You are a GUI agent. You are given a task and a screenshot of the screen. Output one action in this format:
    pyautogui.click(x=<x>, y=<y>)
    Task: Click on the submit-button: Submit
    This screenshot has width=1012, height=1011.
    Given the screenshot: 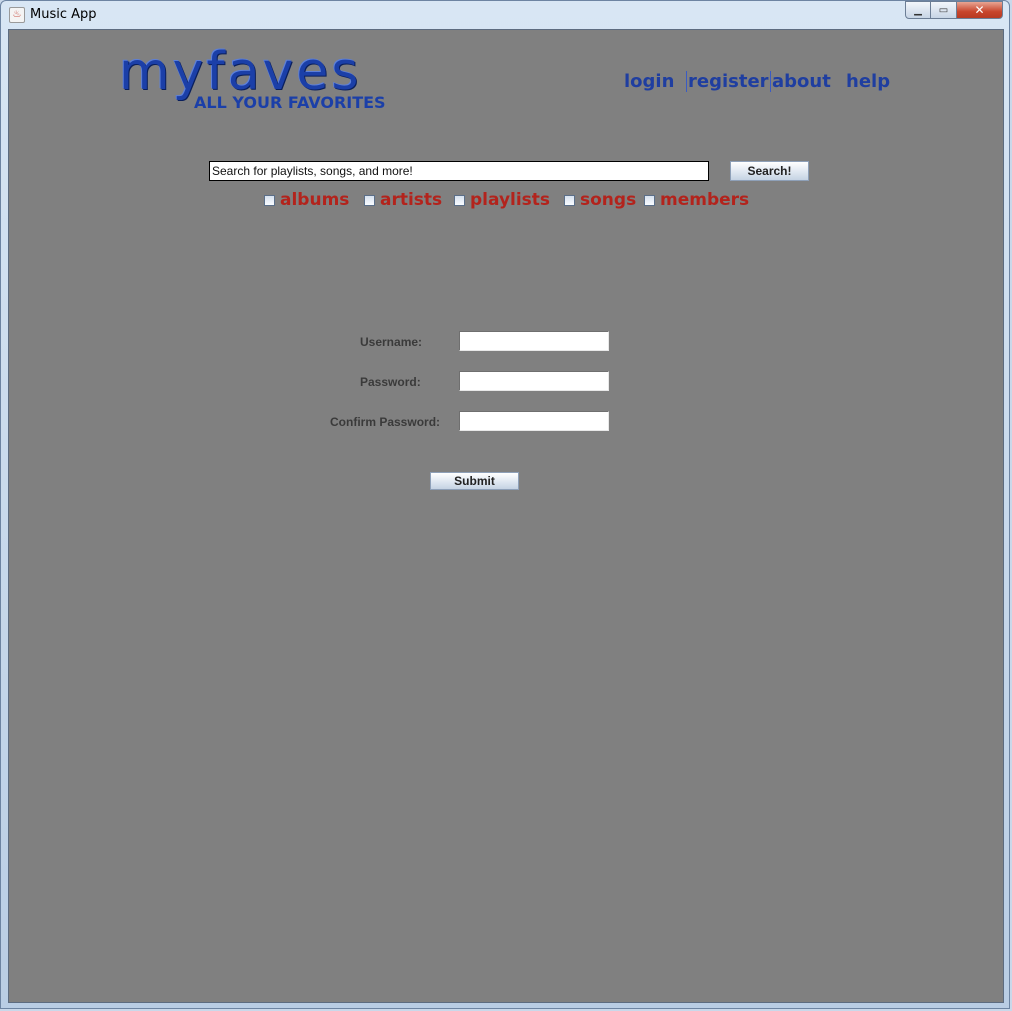 What is the action you would take?
    pyautogui.click(x=474, y=481)
    